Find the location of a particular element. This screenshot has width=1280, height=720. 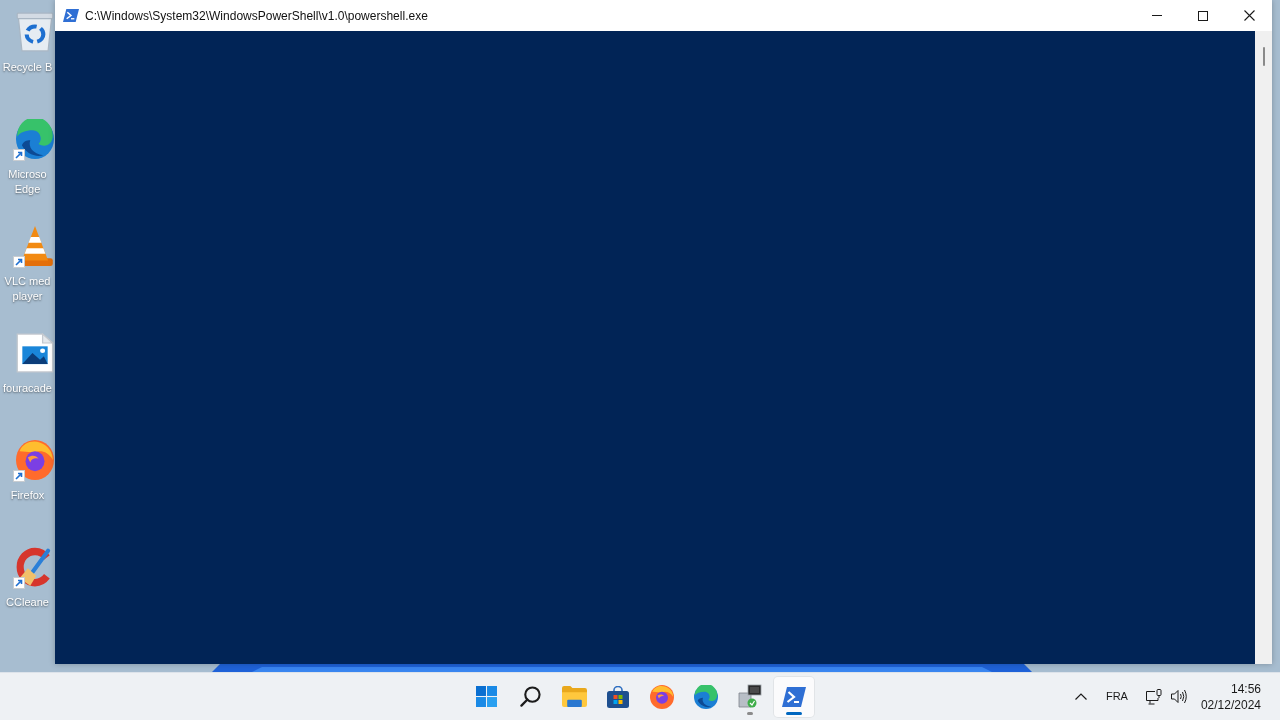

installer-icon is located at coordinates (750, 696).